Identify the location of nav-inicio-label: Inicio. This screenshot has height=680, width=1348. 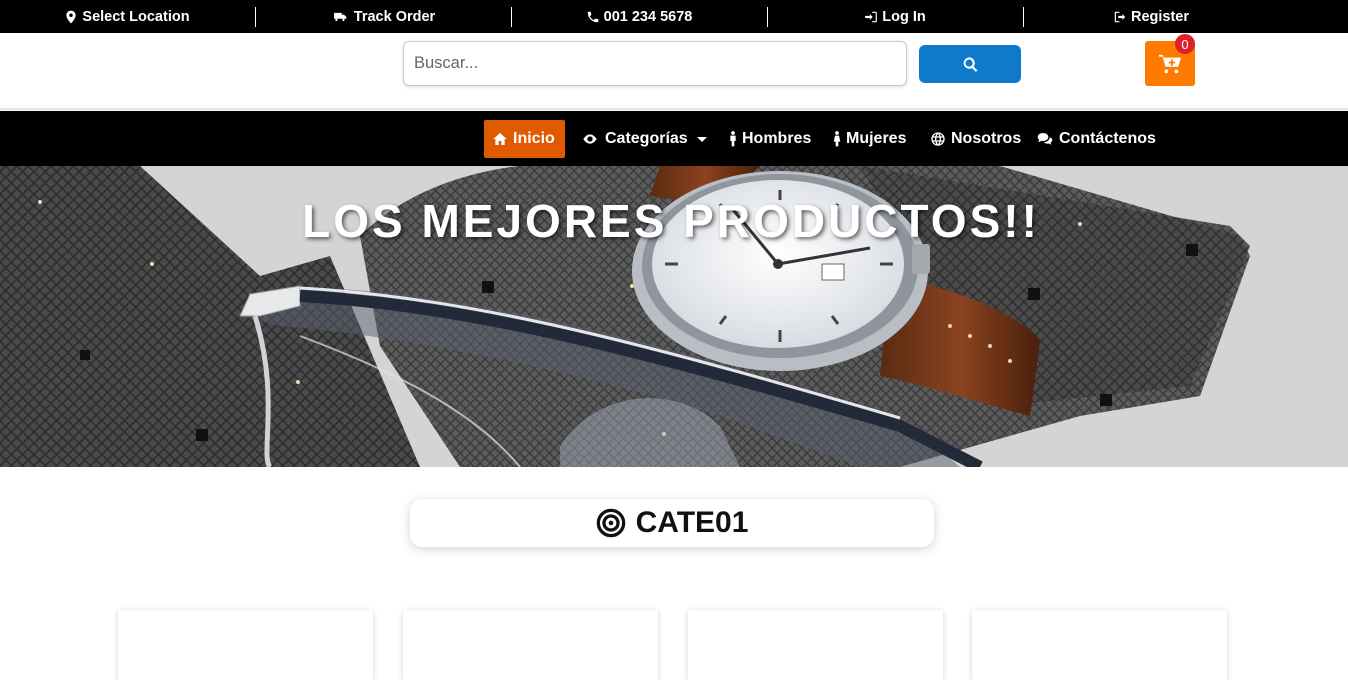
(534, 138).